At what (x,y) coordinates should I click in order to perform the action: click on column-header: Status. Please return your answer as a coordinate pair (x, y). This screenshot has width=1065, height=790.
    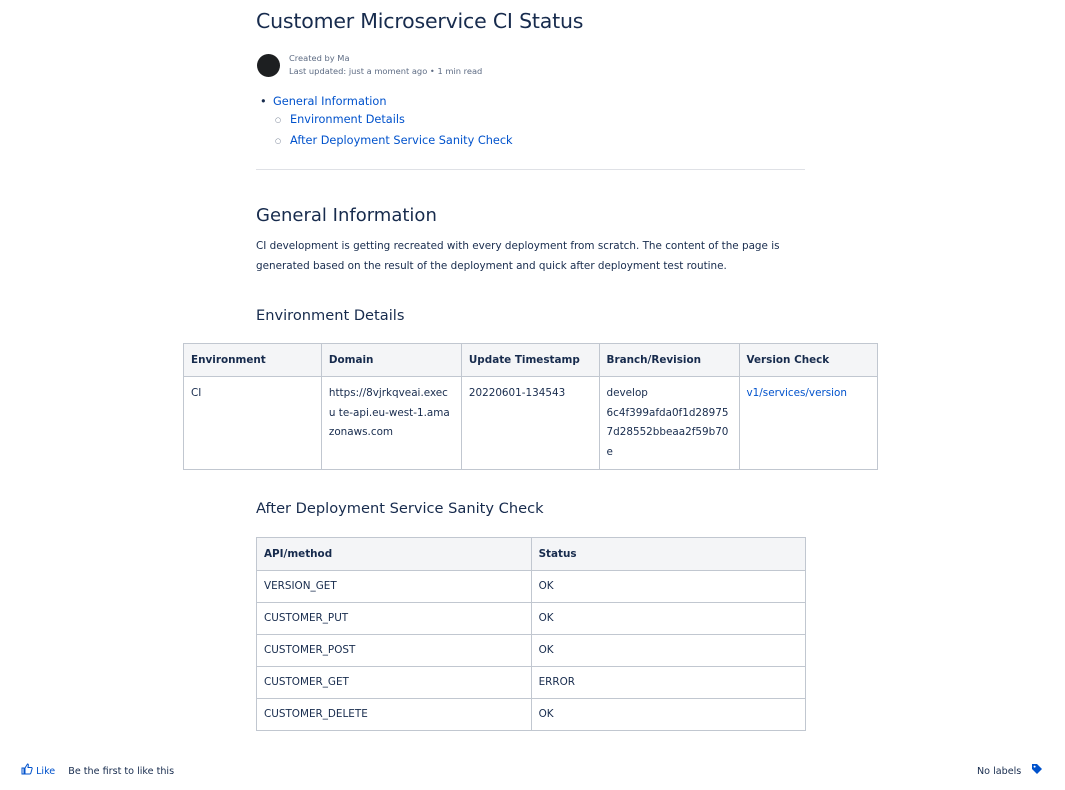
    Looking at the image, I should click on (668, 554).